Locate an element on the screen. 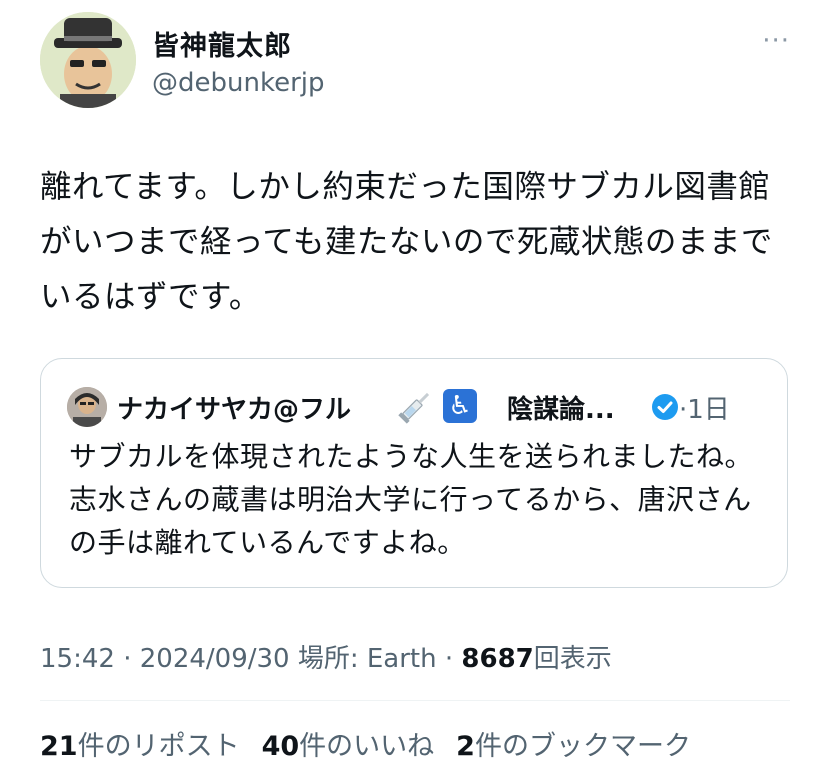 This screenshot has height=778, width=828. like-label: 件のいいね is located at coordinates (367, 746).